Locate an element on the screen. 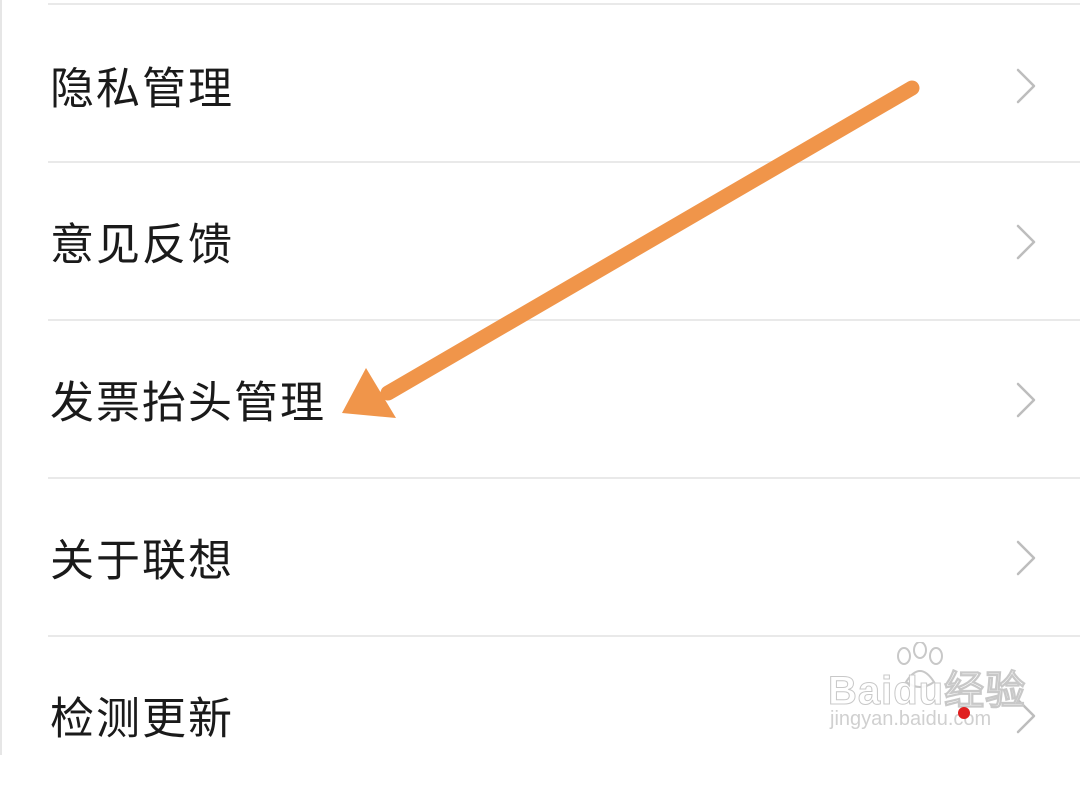 Image resolution: width=1080 pixels, height=794 pixels. menu-item-label: 发票抬头管理 is located at coordinates (188, 403).